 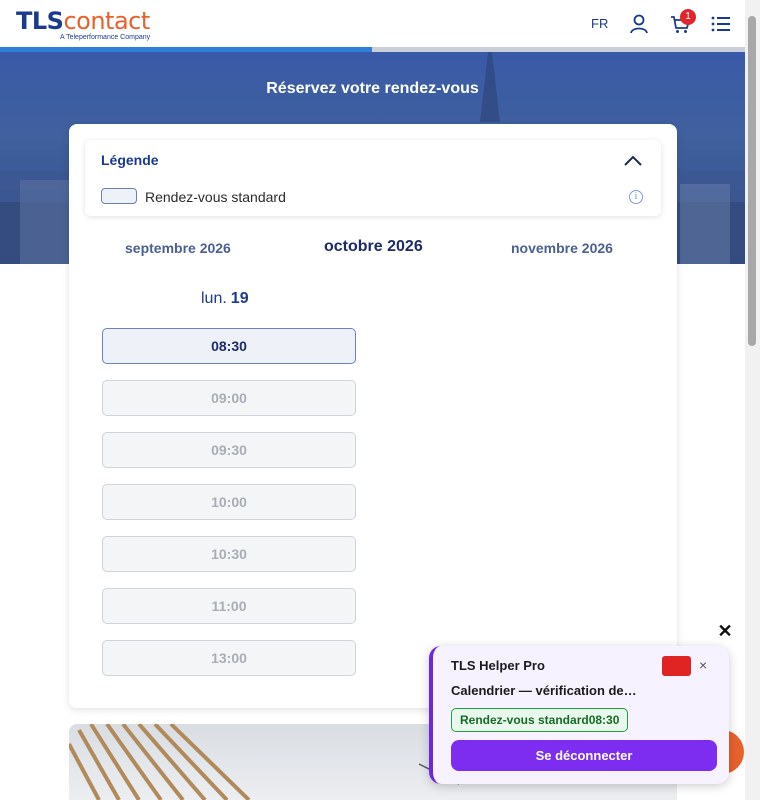 What do you see at coordinates (703, 665) in the screenshot?
I see `helper-close-icon: ×` at bounding box center [703, 665].